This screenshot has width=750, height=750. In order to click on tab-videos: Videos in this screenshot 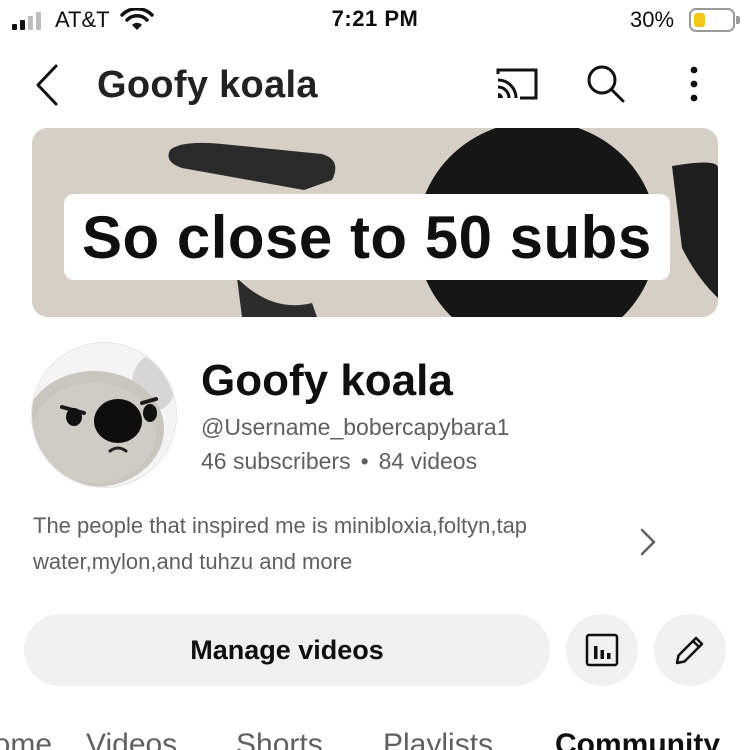, I will do `click(131, 739)`.